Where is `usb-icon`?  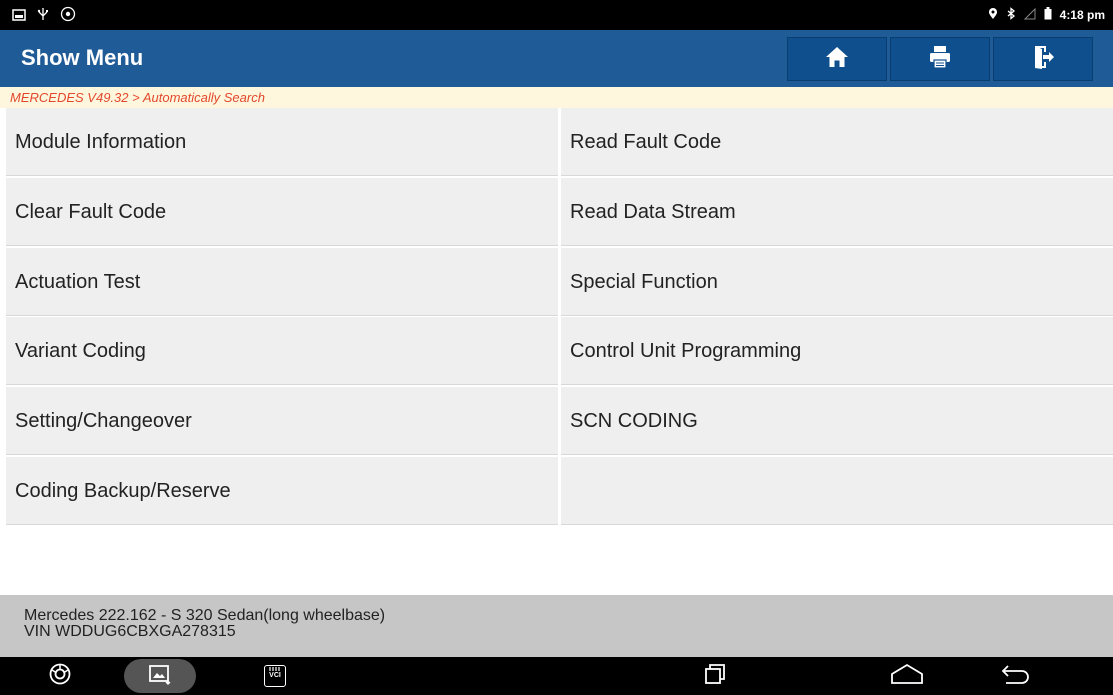 usb-icon is located at coordinates (43, 16).